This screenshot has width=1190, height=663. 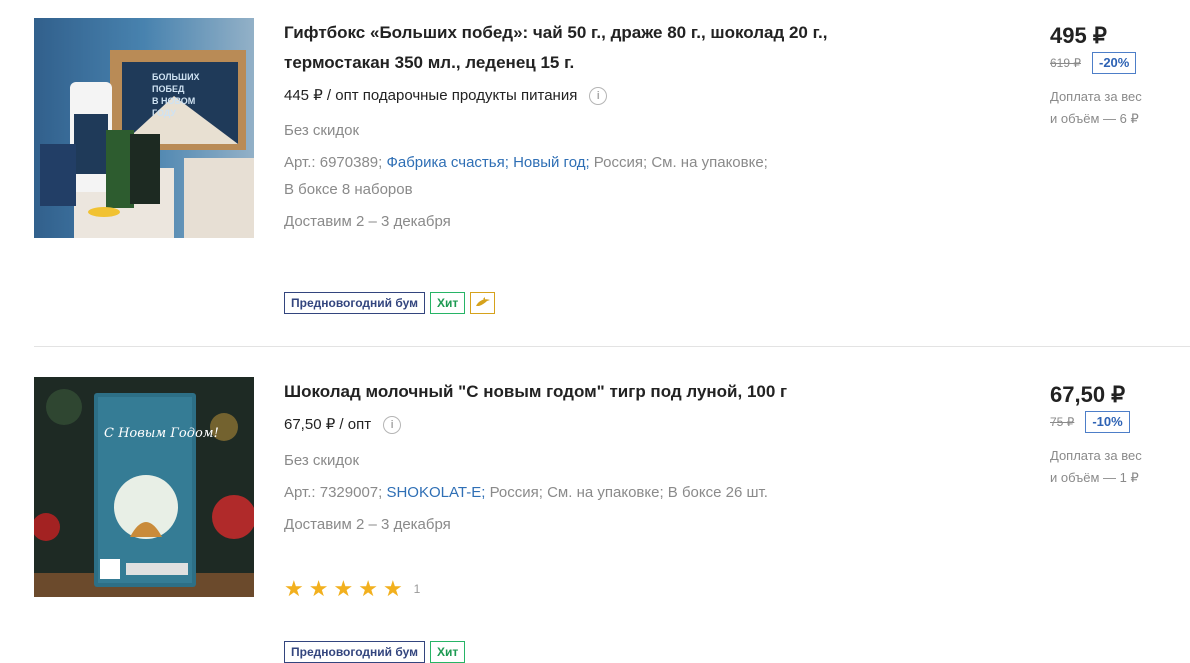 What do you see at coordinates (447, 162) in the screenshot?
I see `brand-link: Фабрика счастья;` at bounding box center [447, 162].